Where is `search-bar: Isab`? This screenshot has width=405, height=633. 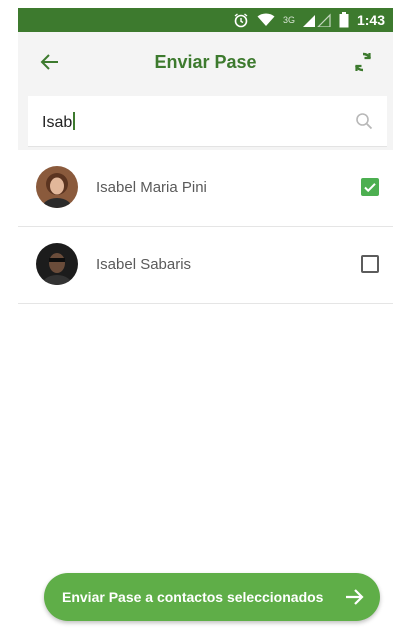 search-bar: Isab is located at coordinates (205, 122).